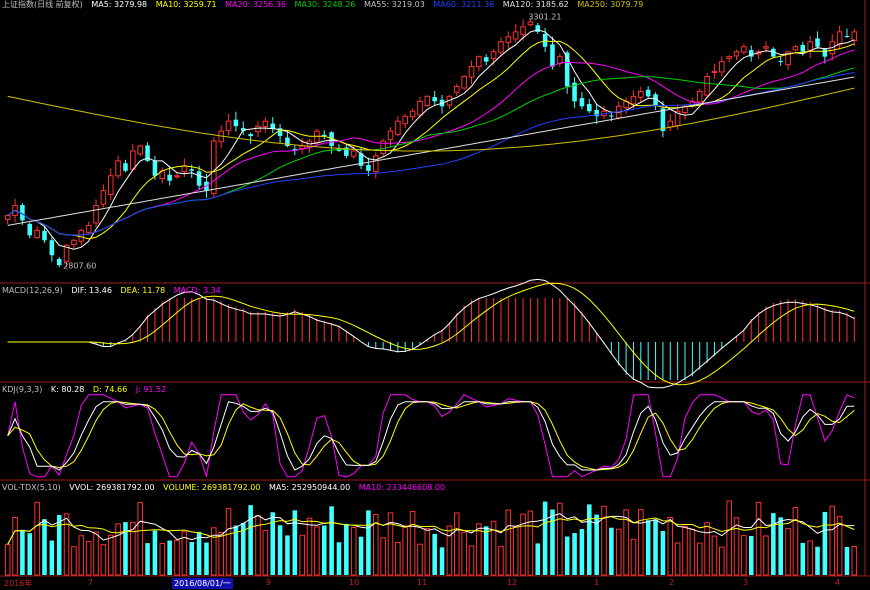  Describe the element at coordinates (186, 4) in the screenshot. I see `ma10-label: MA10: 3259.71` at that location.